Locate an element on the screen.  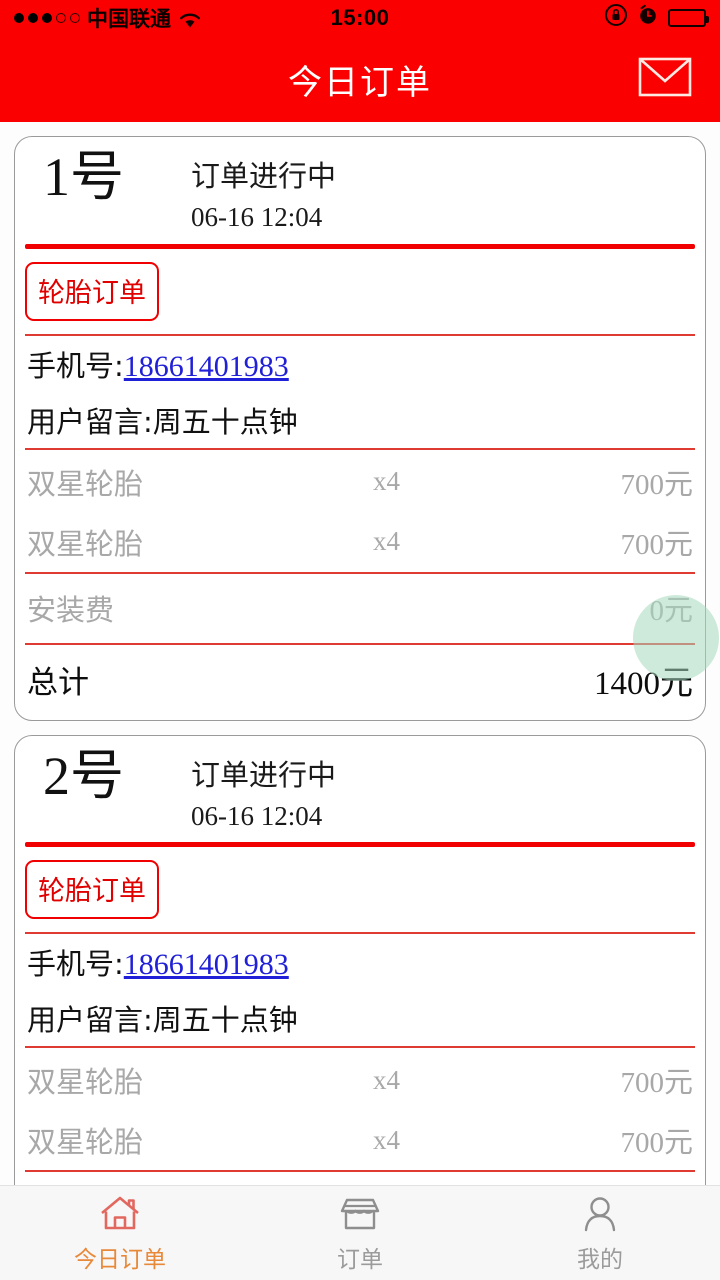
tab-orders: 订单 is located at coordinates (360, 1233).